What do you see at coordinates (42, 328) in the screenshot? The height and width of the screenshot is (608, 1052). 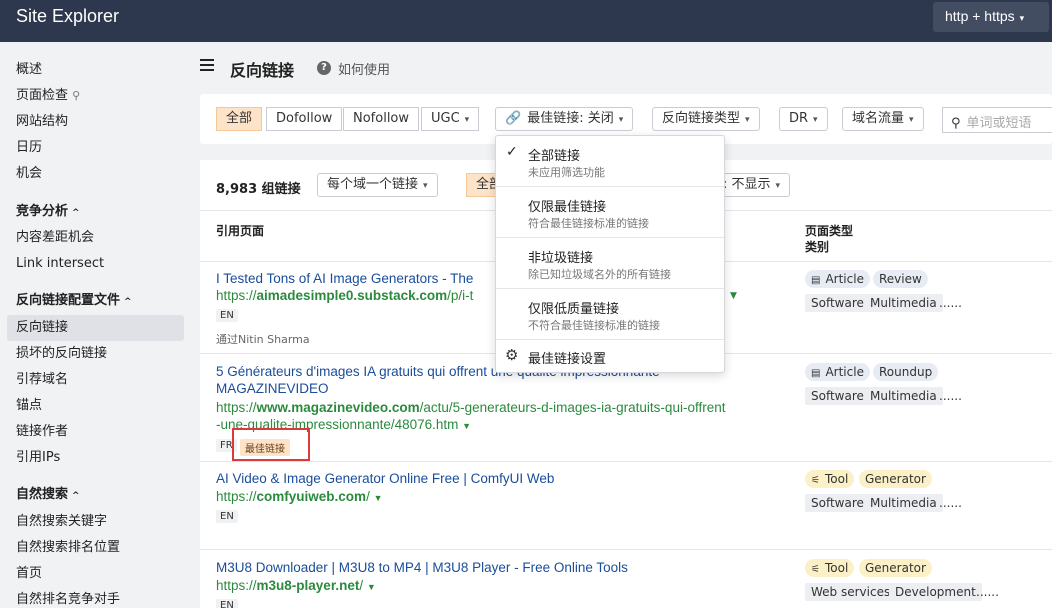 I see `sidebar-item-backlinks: 反向链接` at bounding box center [42, 328].